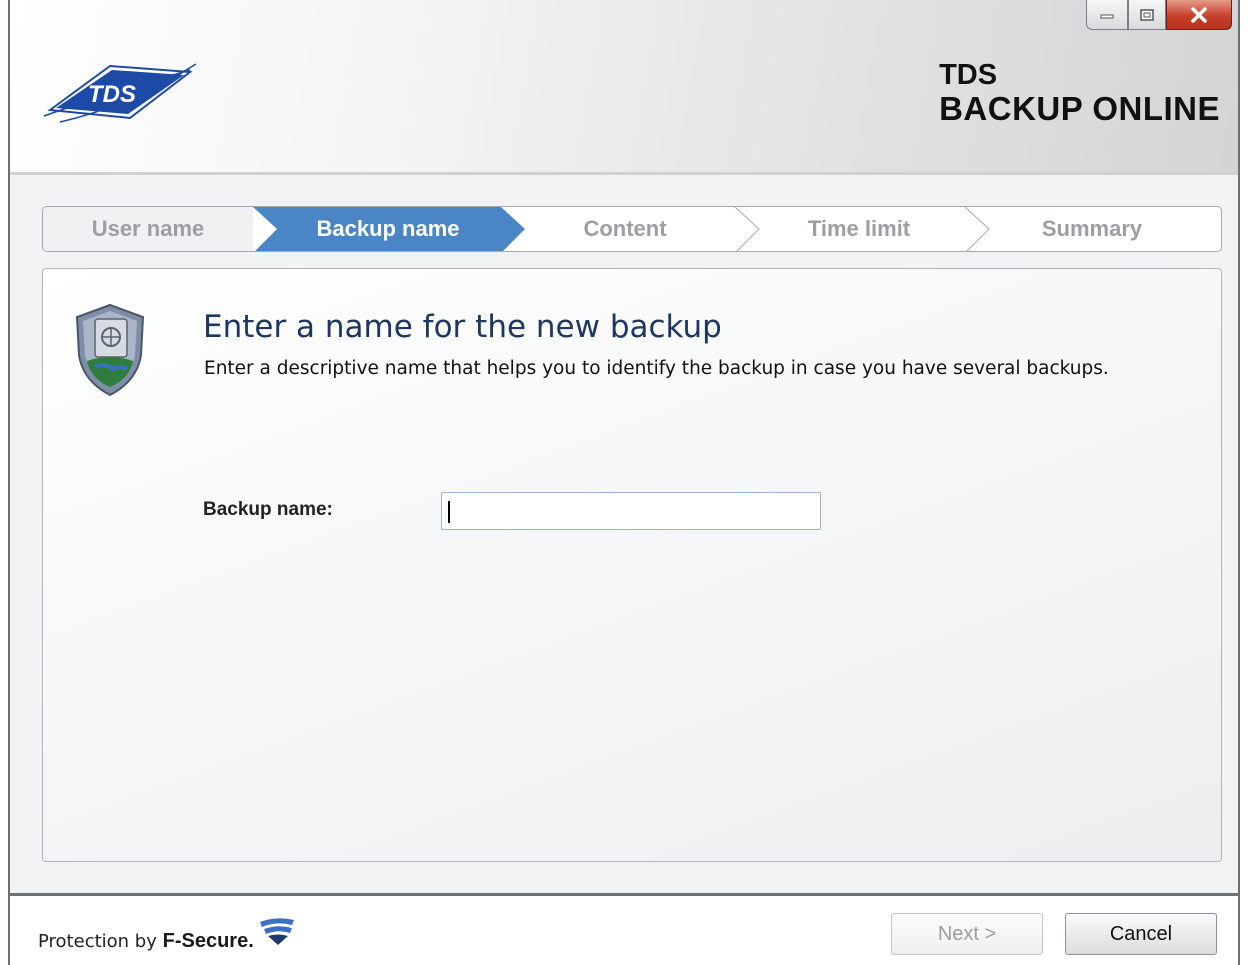 The width and height of the screenshot is (1250, 965). What do you see at coordinates (625, 228) in the screenshot?
I see `step-content: Content` at bounding box center [625, 228].